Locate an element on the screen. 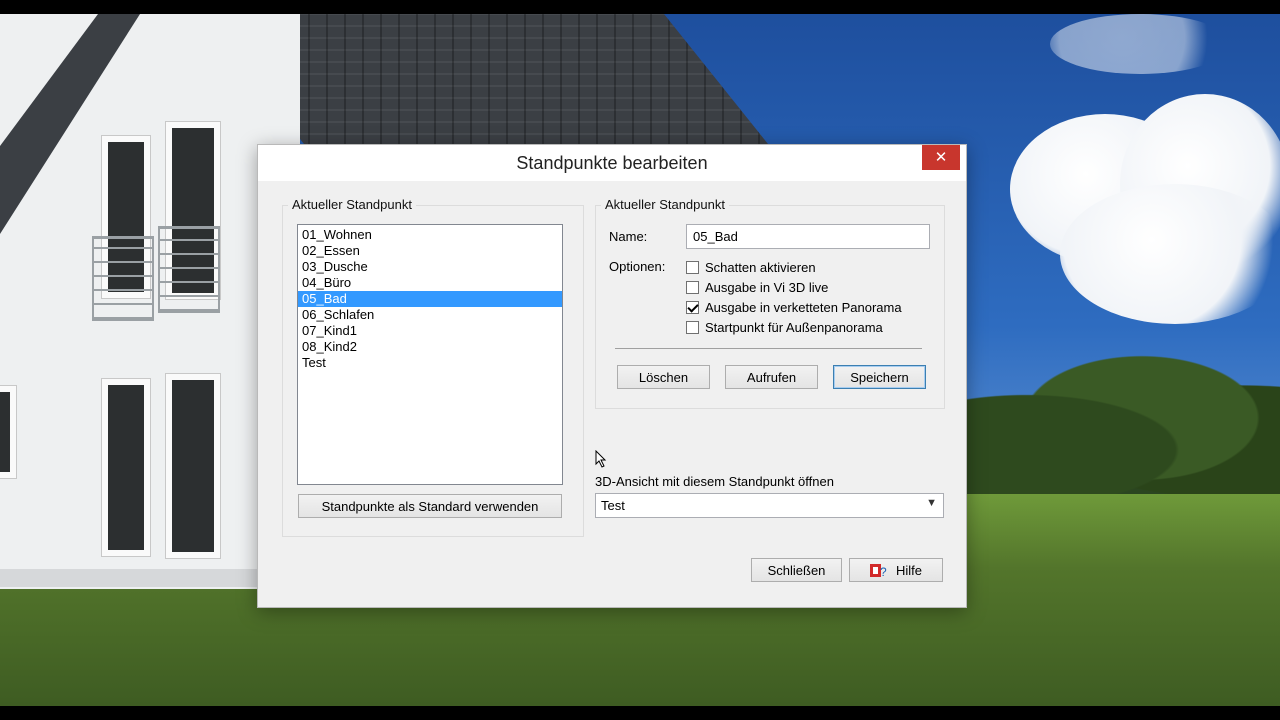 The width and height of the screenshot is (1280, 720). viewpoint-details-group-label: Aktueller Standpunkt is located at coordinates (665, 204).